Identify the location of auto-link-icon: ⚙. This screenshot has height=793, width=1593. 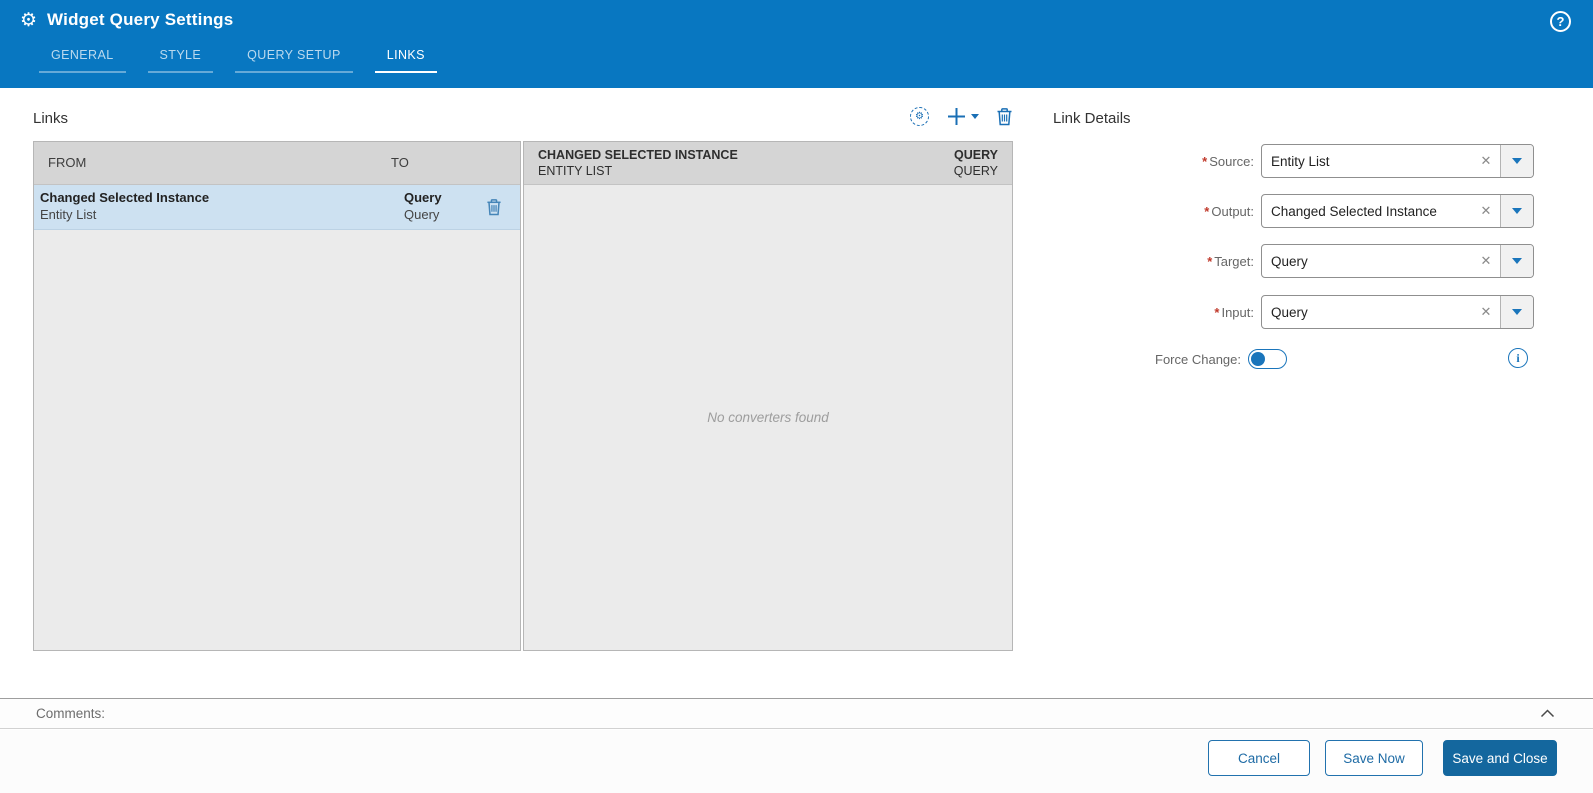
(919, 116).